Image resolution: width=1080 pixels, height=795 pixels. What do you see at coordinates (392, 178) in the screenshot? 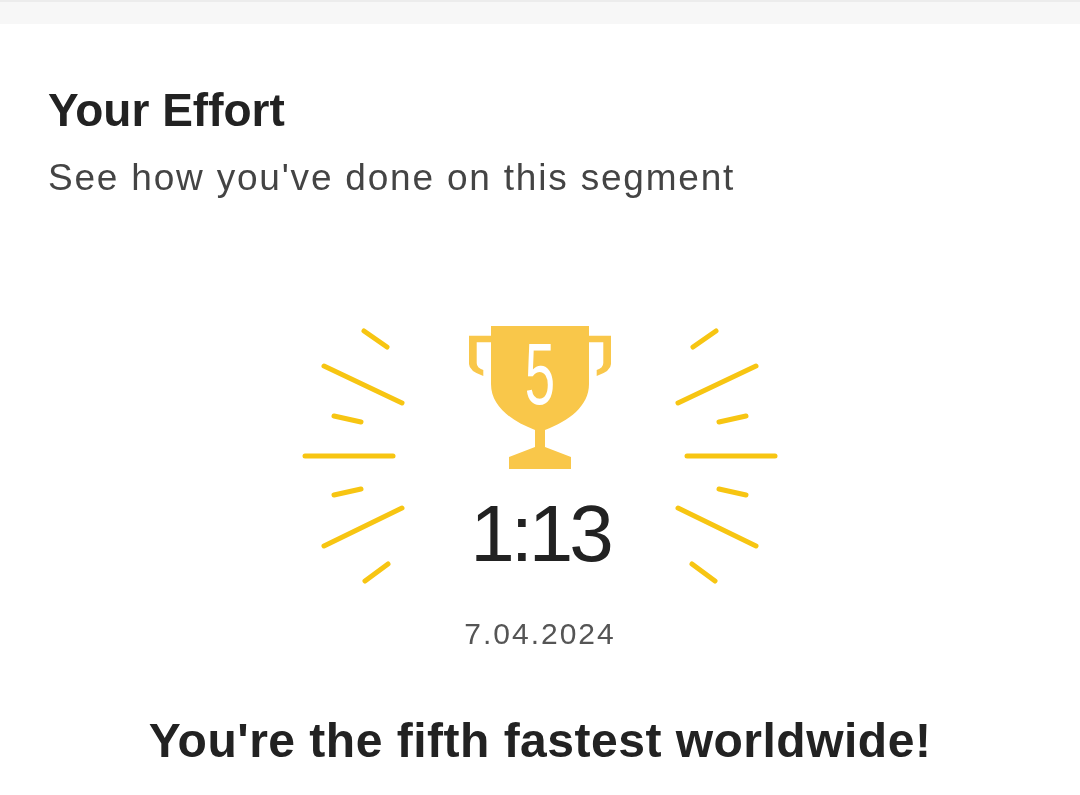
I see `section-subtitle: See how you've done on this segment` at bounding box center [392, 178].